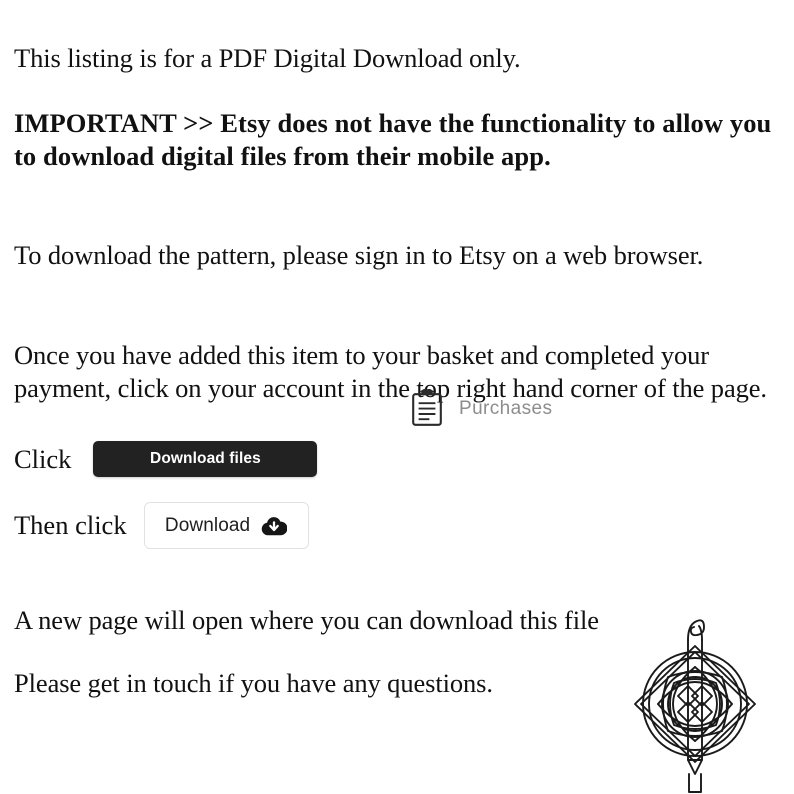  Describe the element at coordinates (43, 458) in the screenshot. I see `click-label: Click` at that location.